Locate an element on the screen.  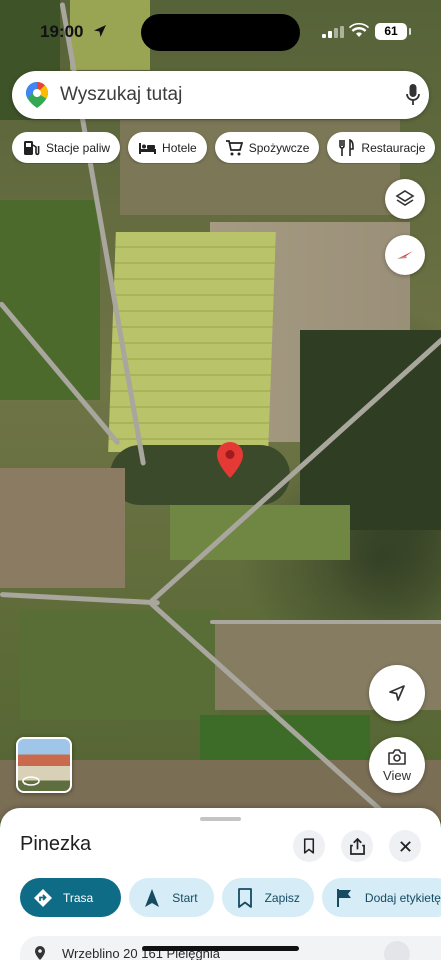
close-icon is located at coordinates (405, 846).